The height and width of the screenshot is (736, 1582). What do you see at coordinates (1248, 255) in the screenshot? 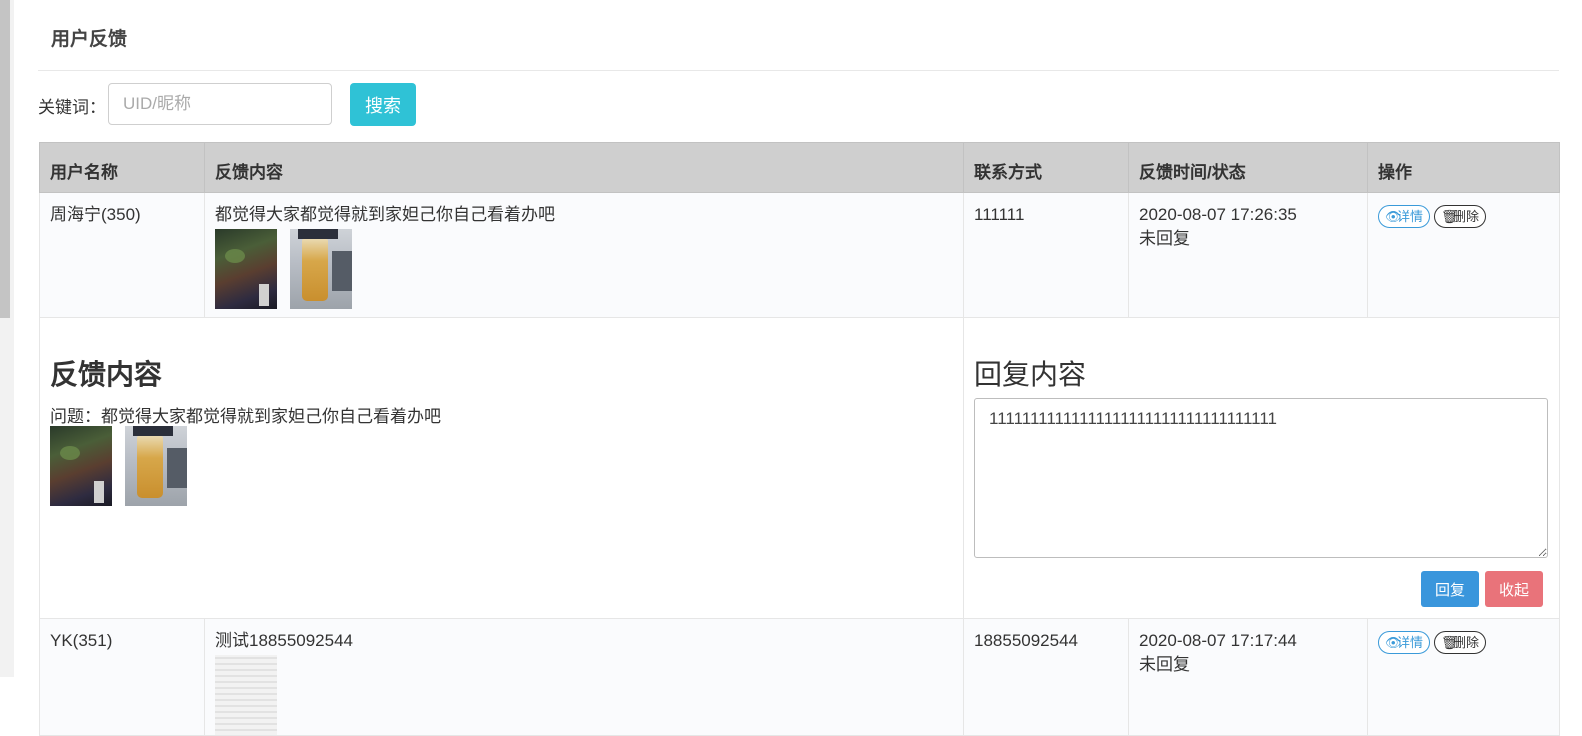
I see `cell-time-status: 2020-08-07 17:26:35 未回复` at bounding box center [1248, 255].